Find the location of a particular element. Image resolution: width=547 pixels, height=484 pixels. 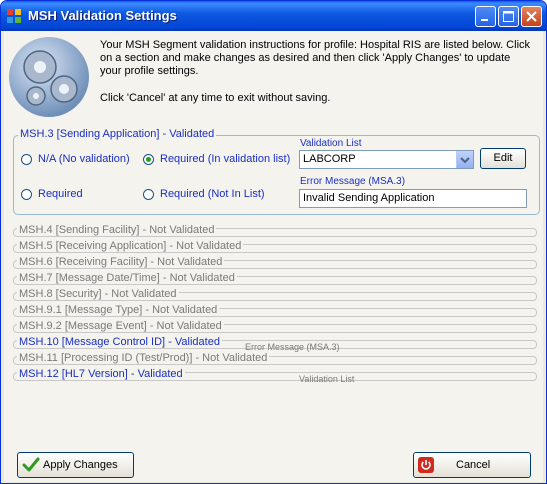

ghost-error-message-label: Error Message (MSA.3) is located at coordinates (292, 347).